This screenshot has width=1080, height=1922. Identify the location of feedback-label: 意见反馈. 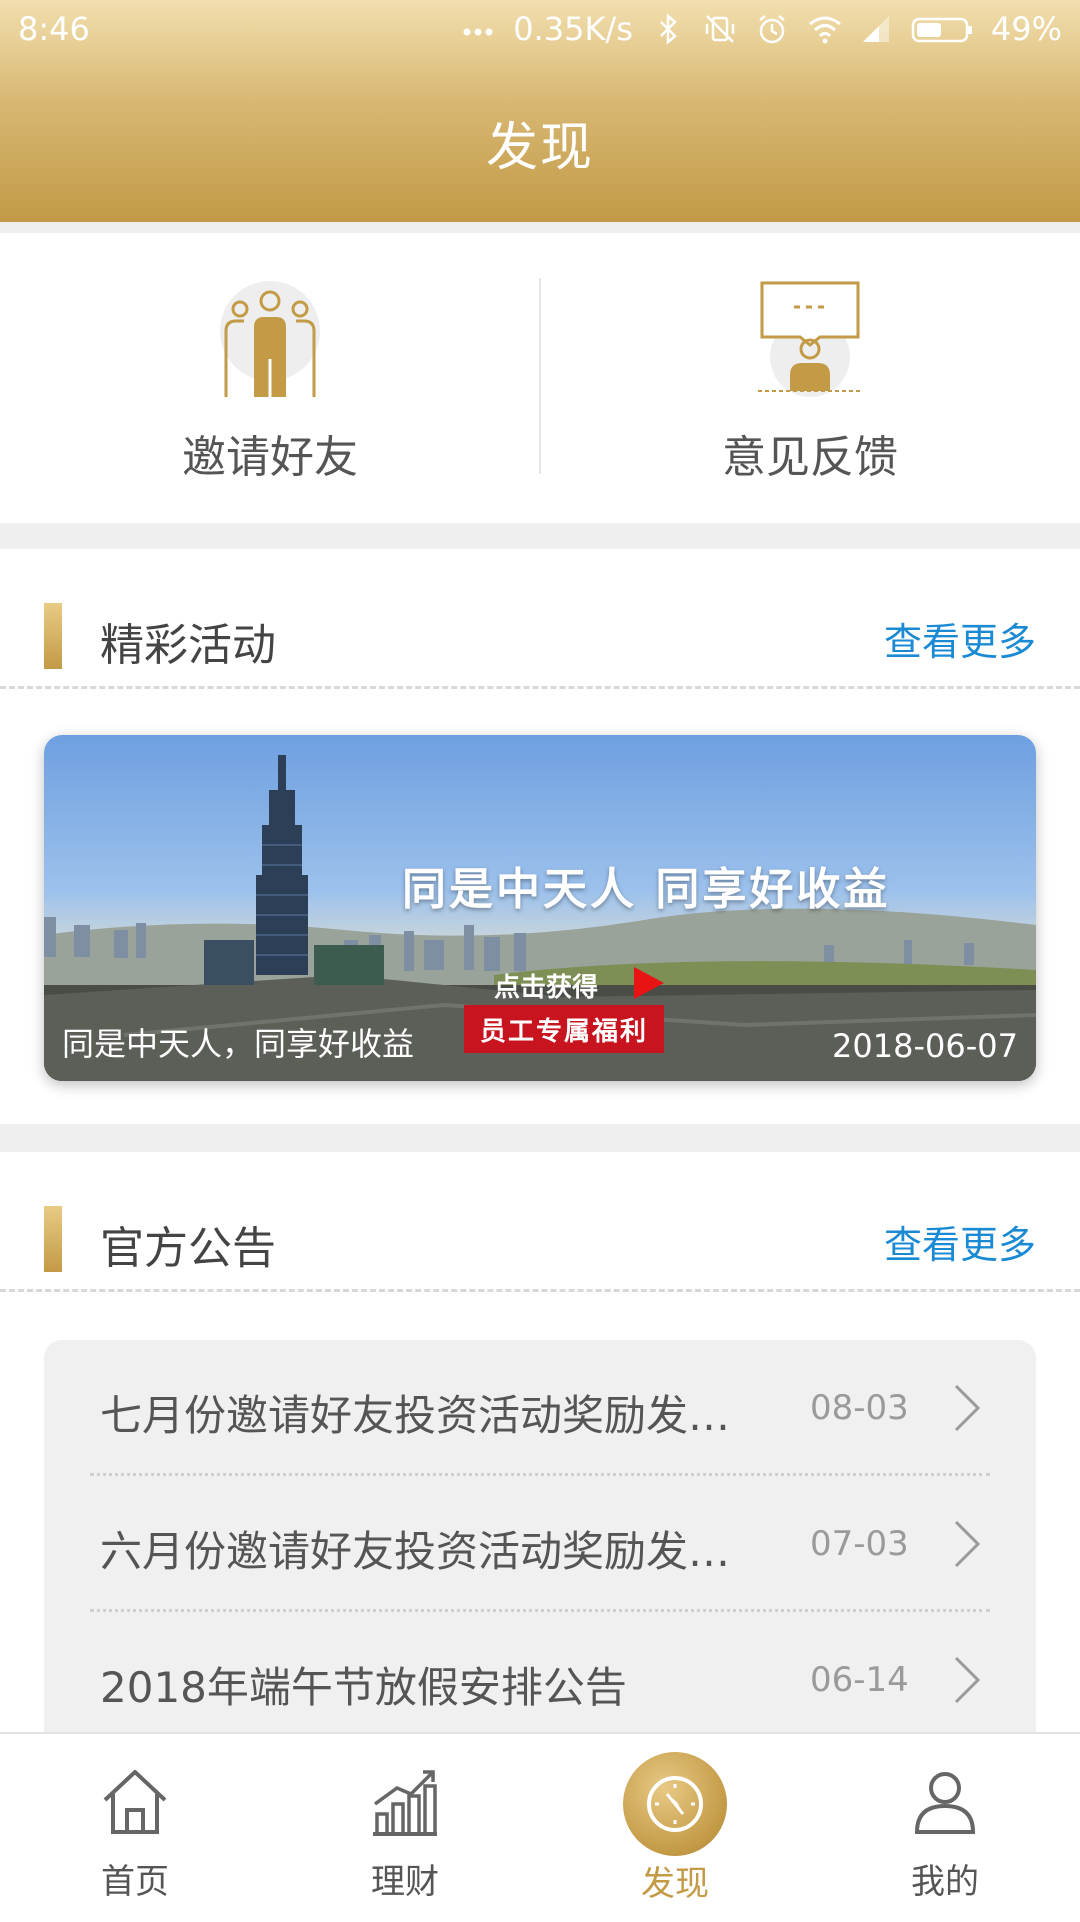
(810, 457).